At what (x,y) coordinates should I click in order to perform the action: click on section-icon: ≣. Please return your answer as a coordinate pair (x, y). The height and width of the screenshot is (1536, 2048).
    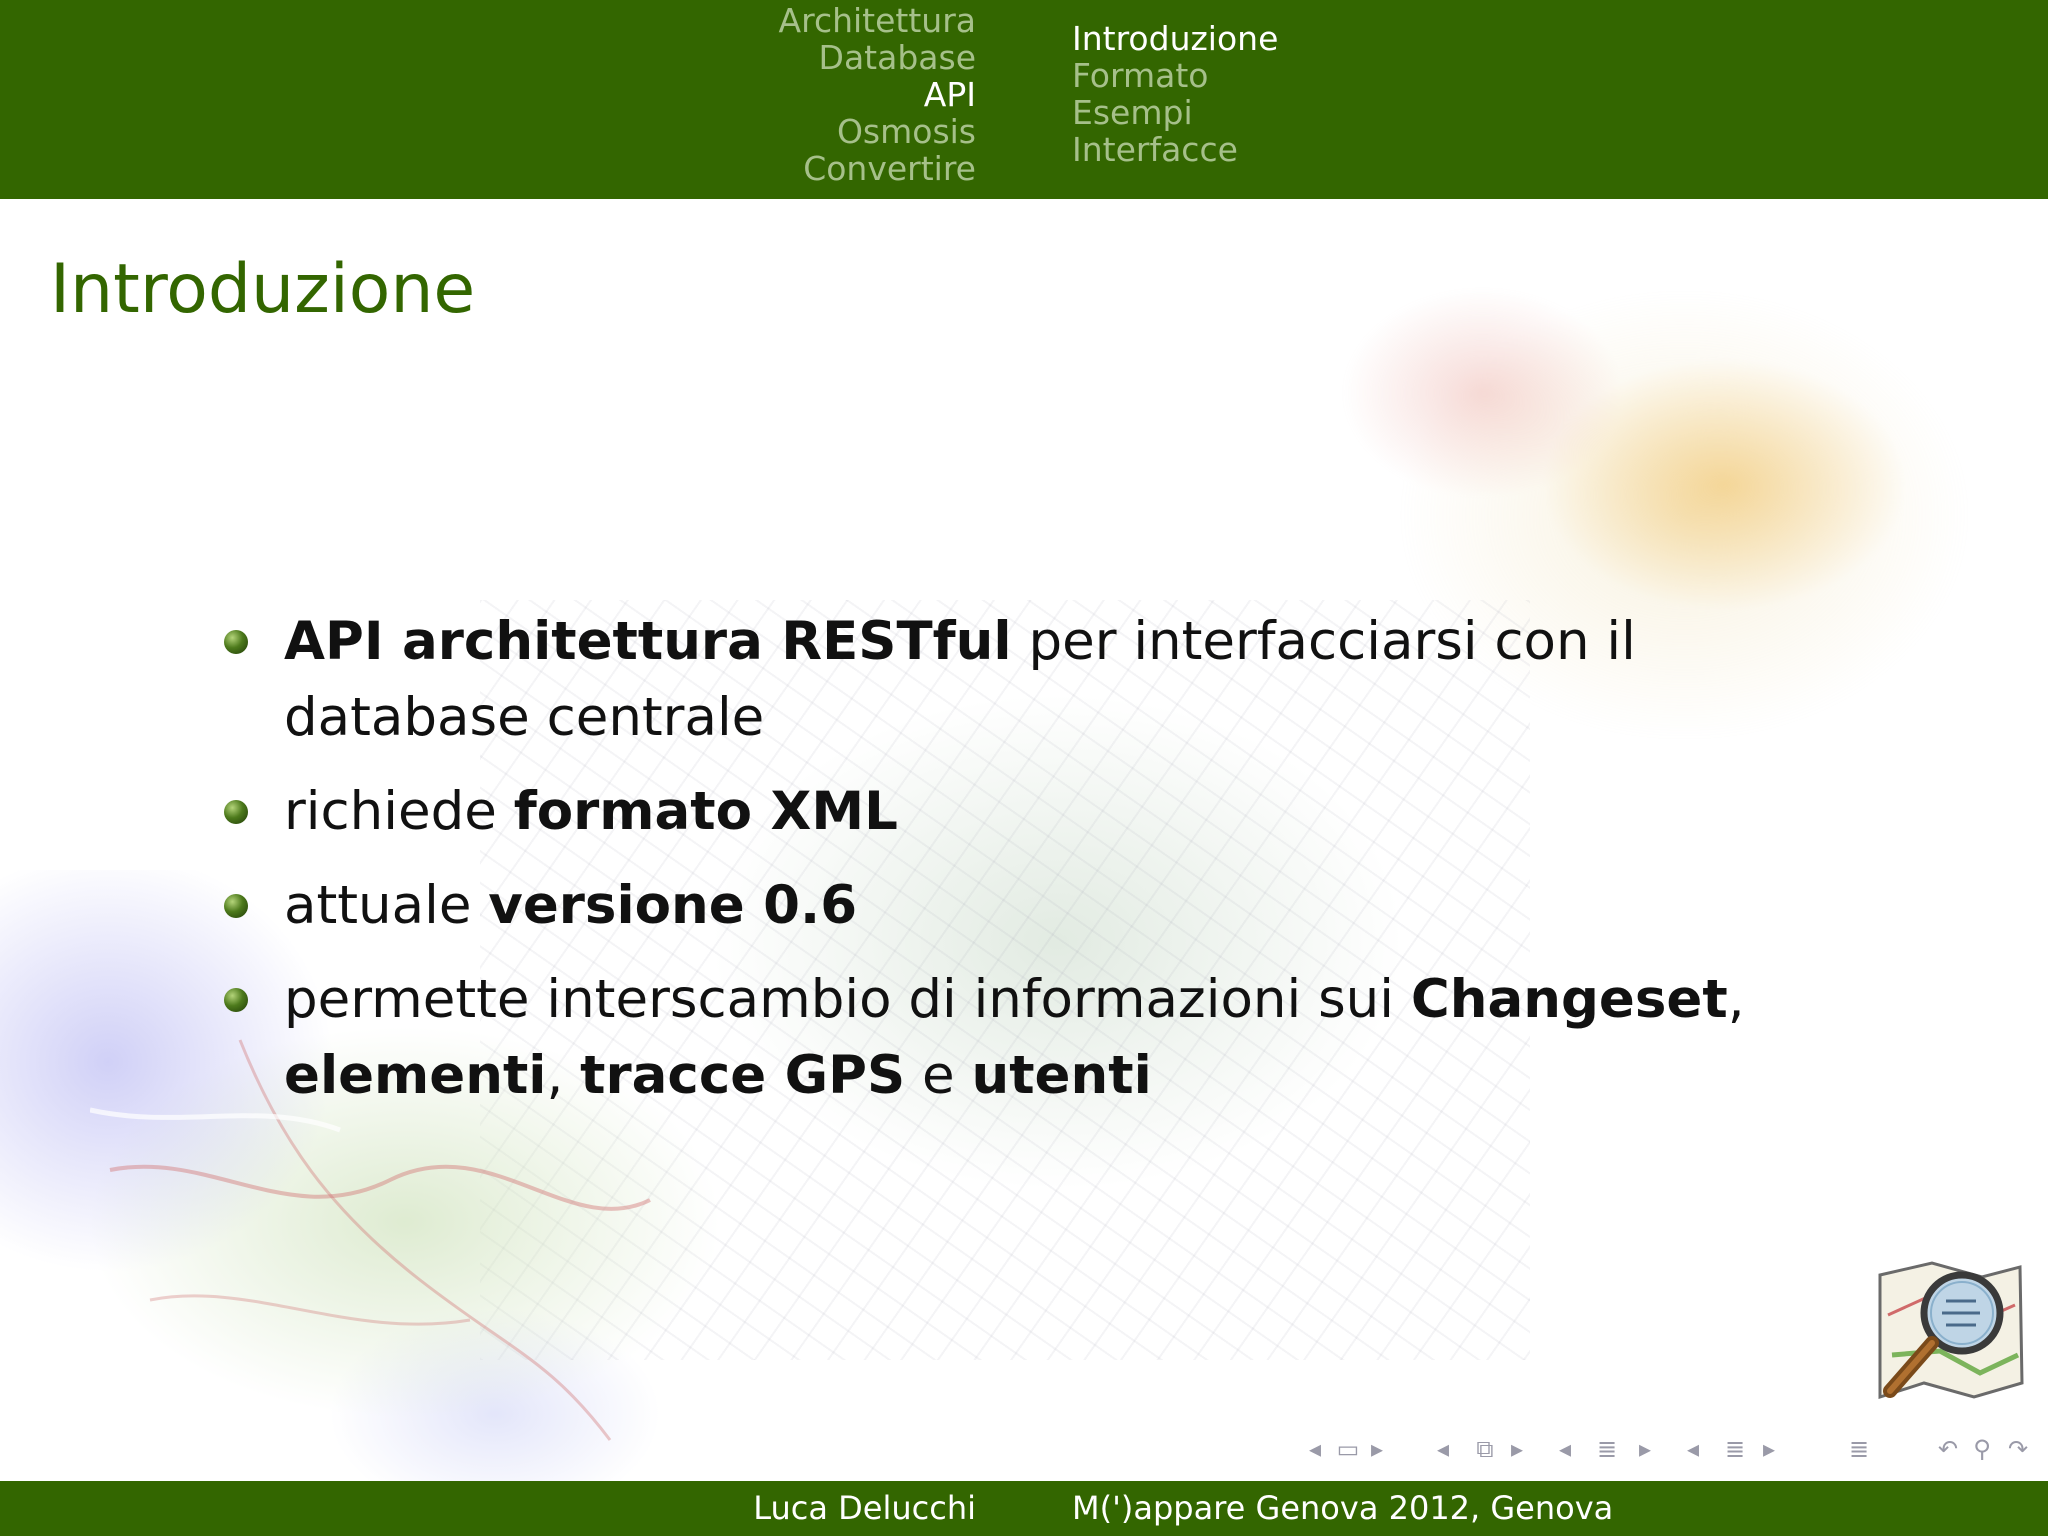
    Looking at the image, I should click on (1735, 1449).